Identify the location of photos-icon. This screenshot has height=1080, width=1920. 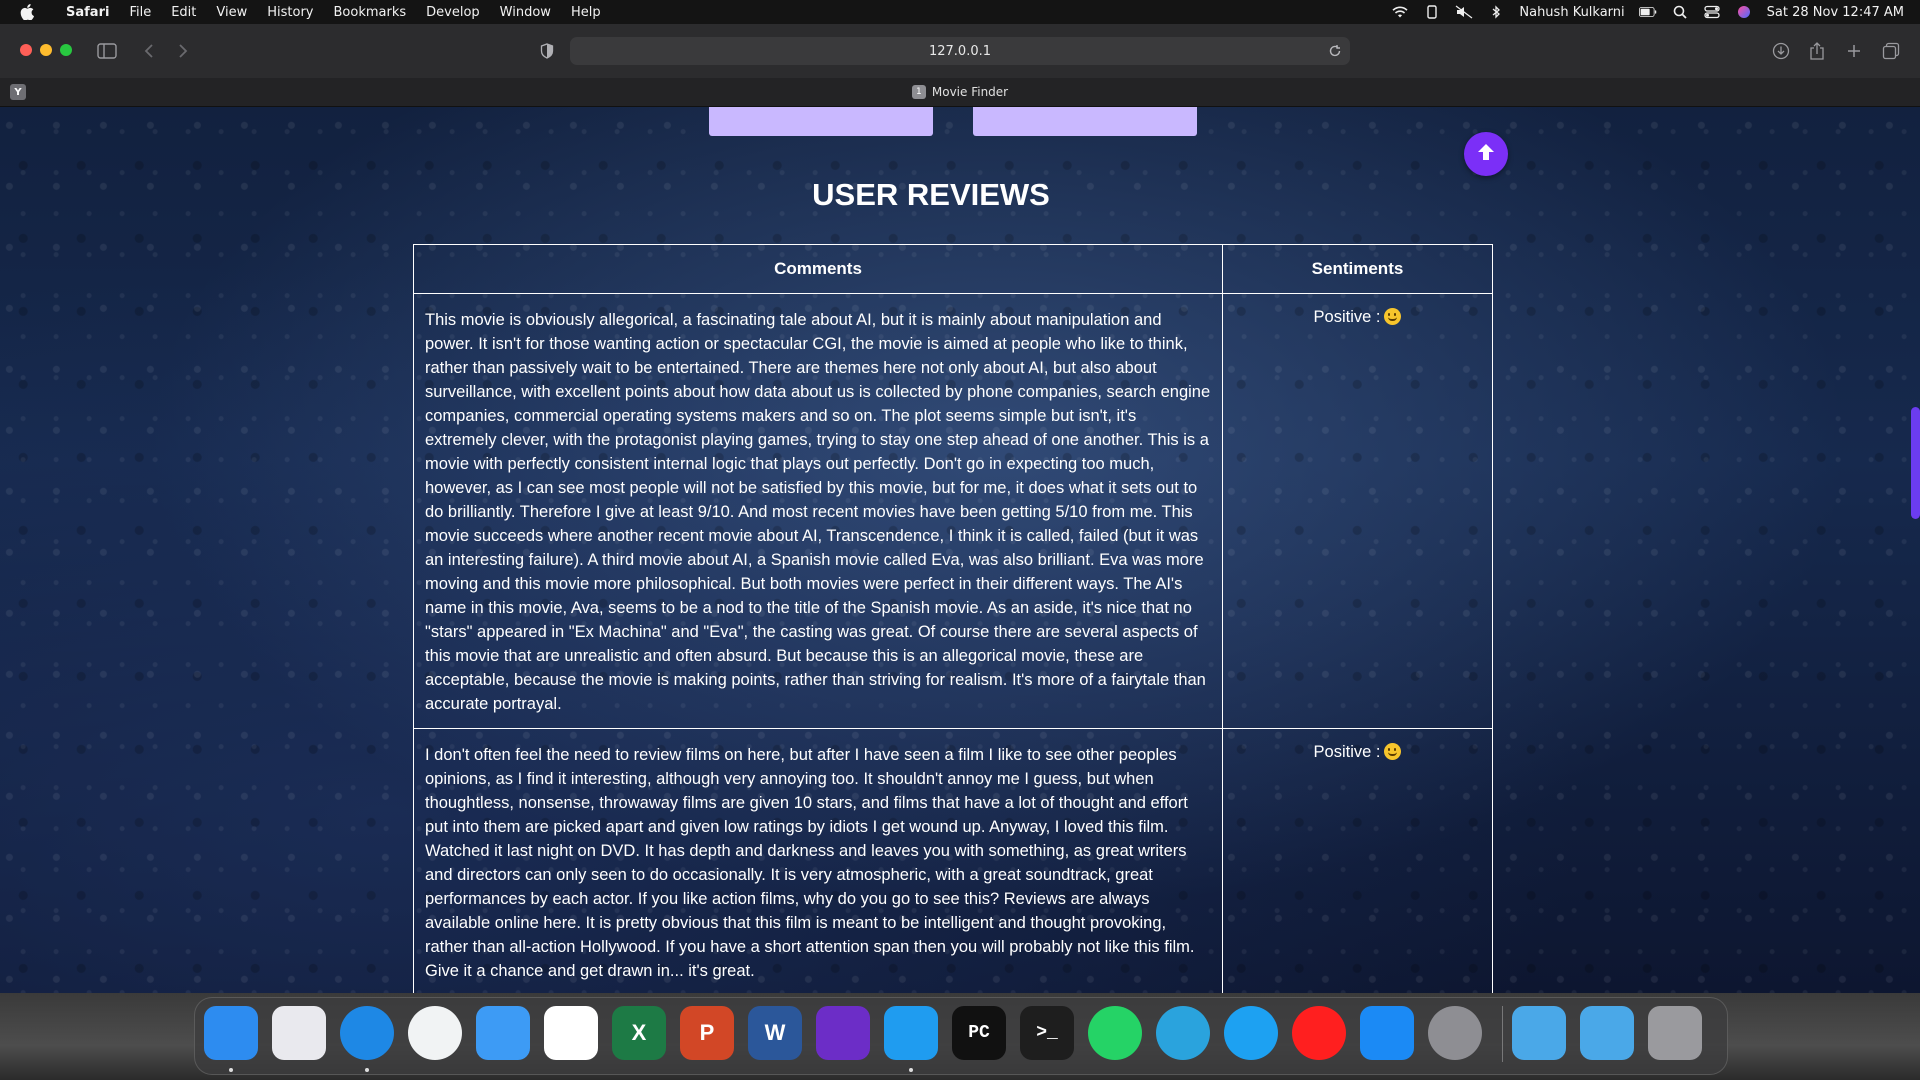
(571, 1033).